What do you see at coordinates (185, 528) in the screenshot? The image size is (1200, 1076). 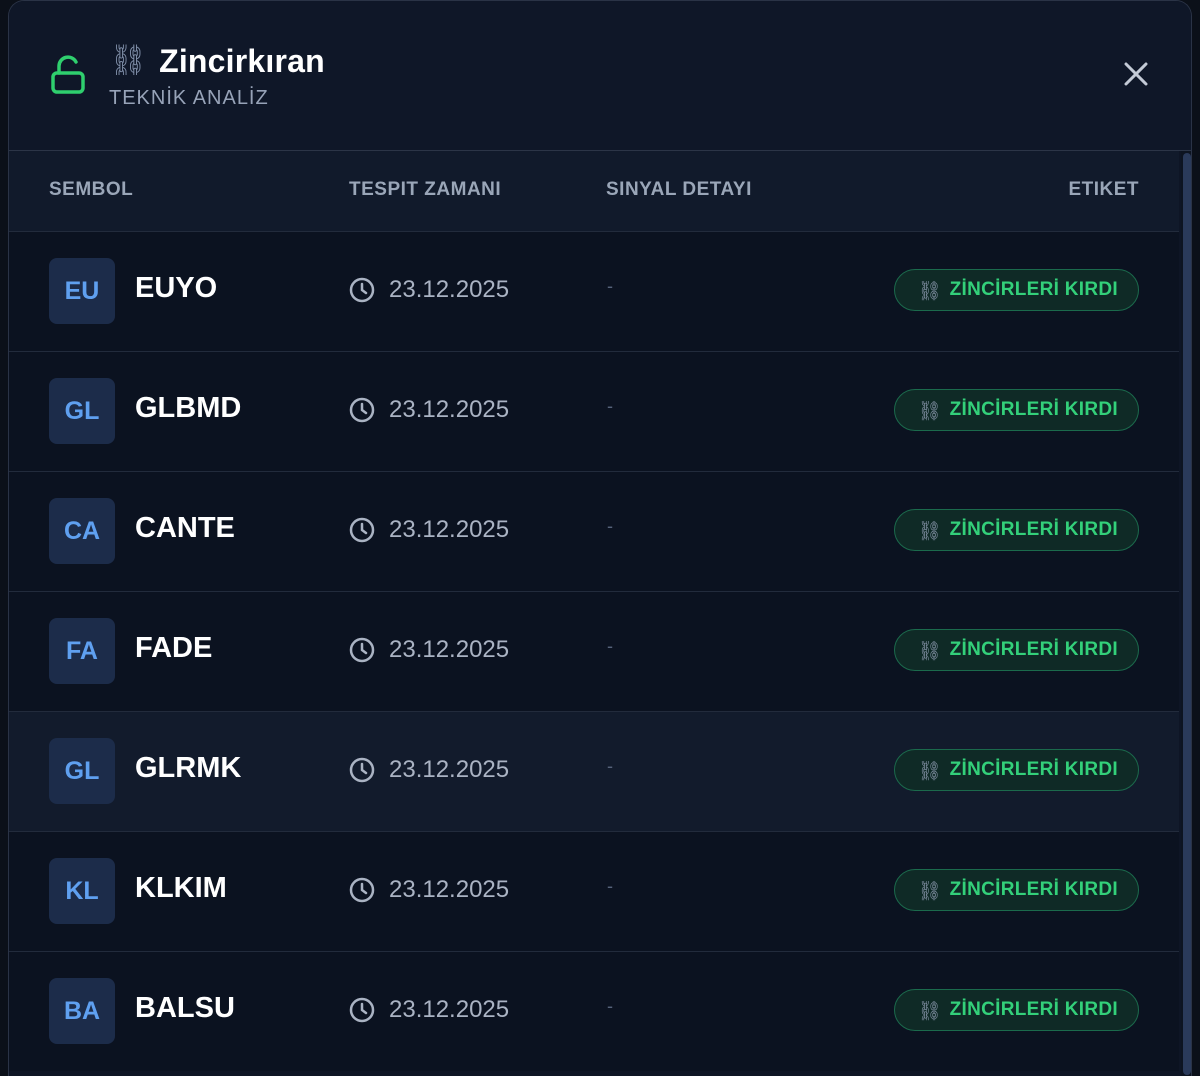 I see `symbol-name: CANTE` at bounding box center [185, 528].